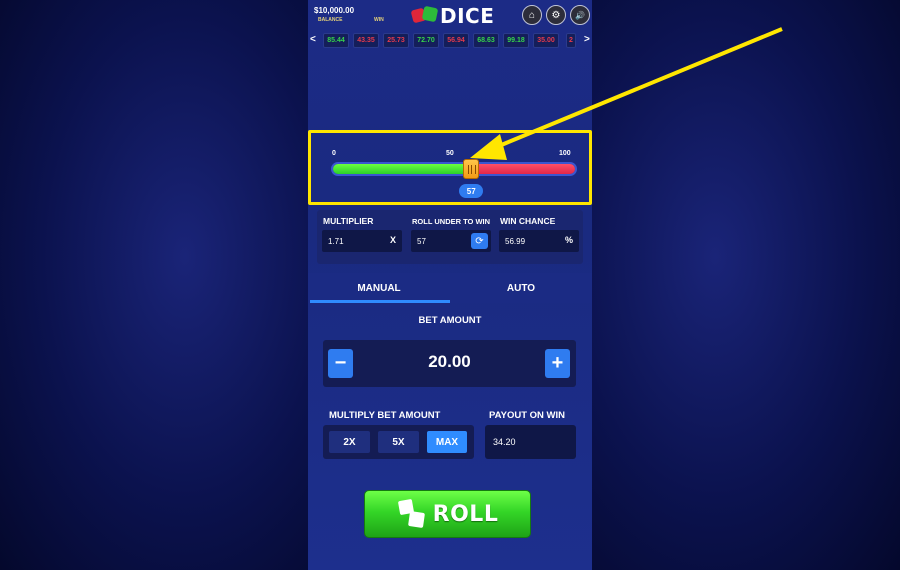 The image size is (900, 570). I want to click on multiply-bet-panel: 2X 5X MAX, so click(398, 442).